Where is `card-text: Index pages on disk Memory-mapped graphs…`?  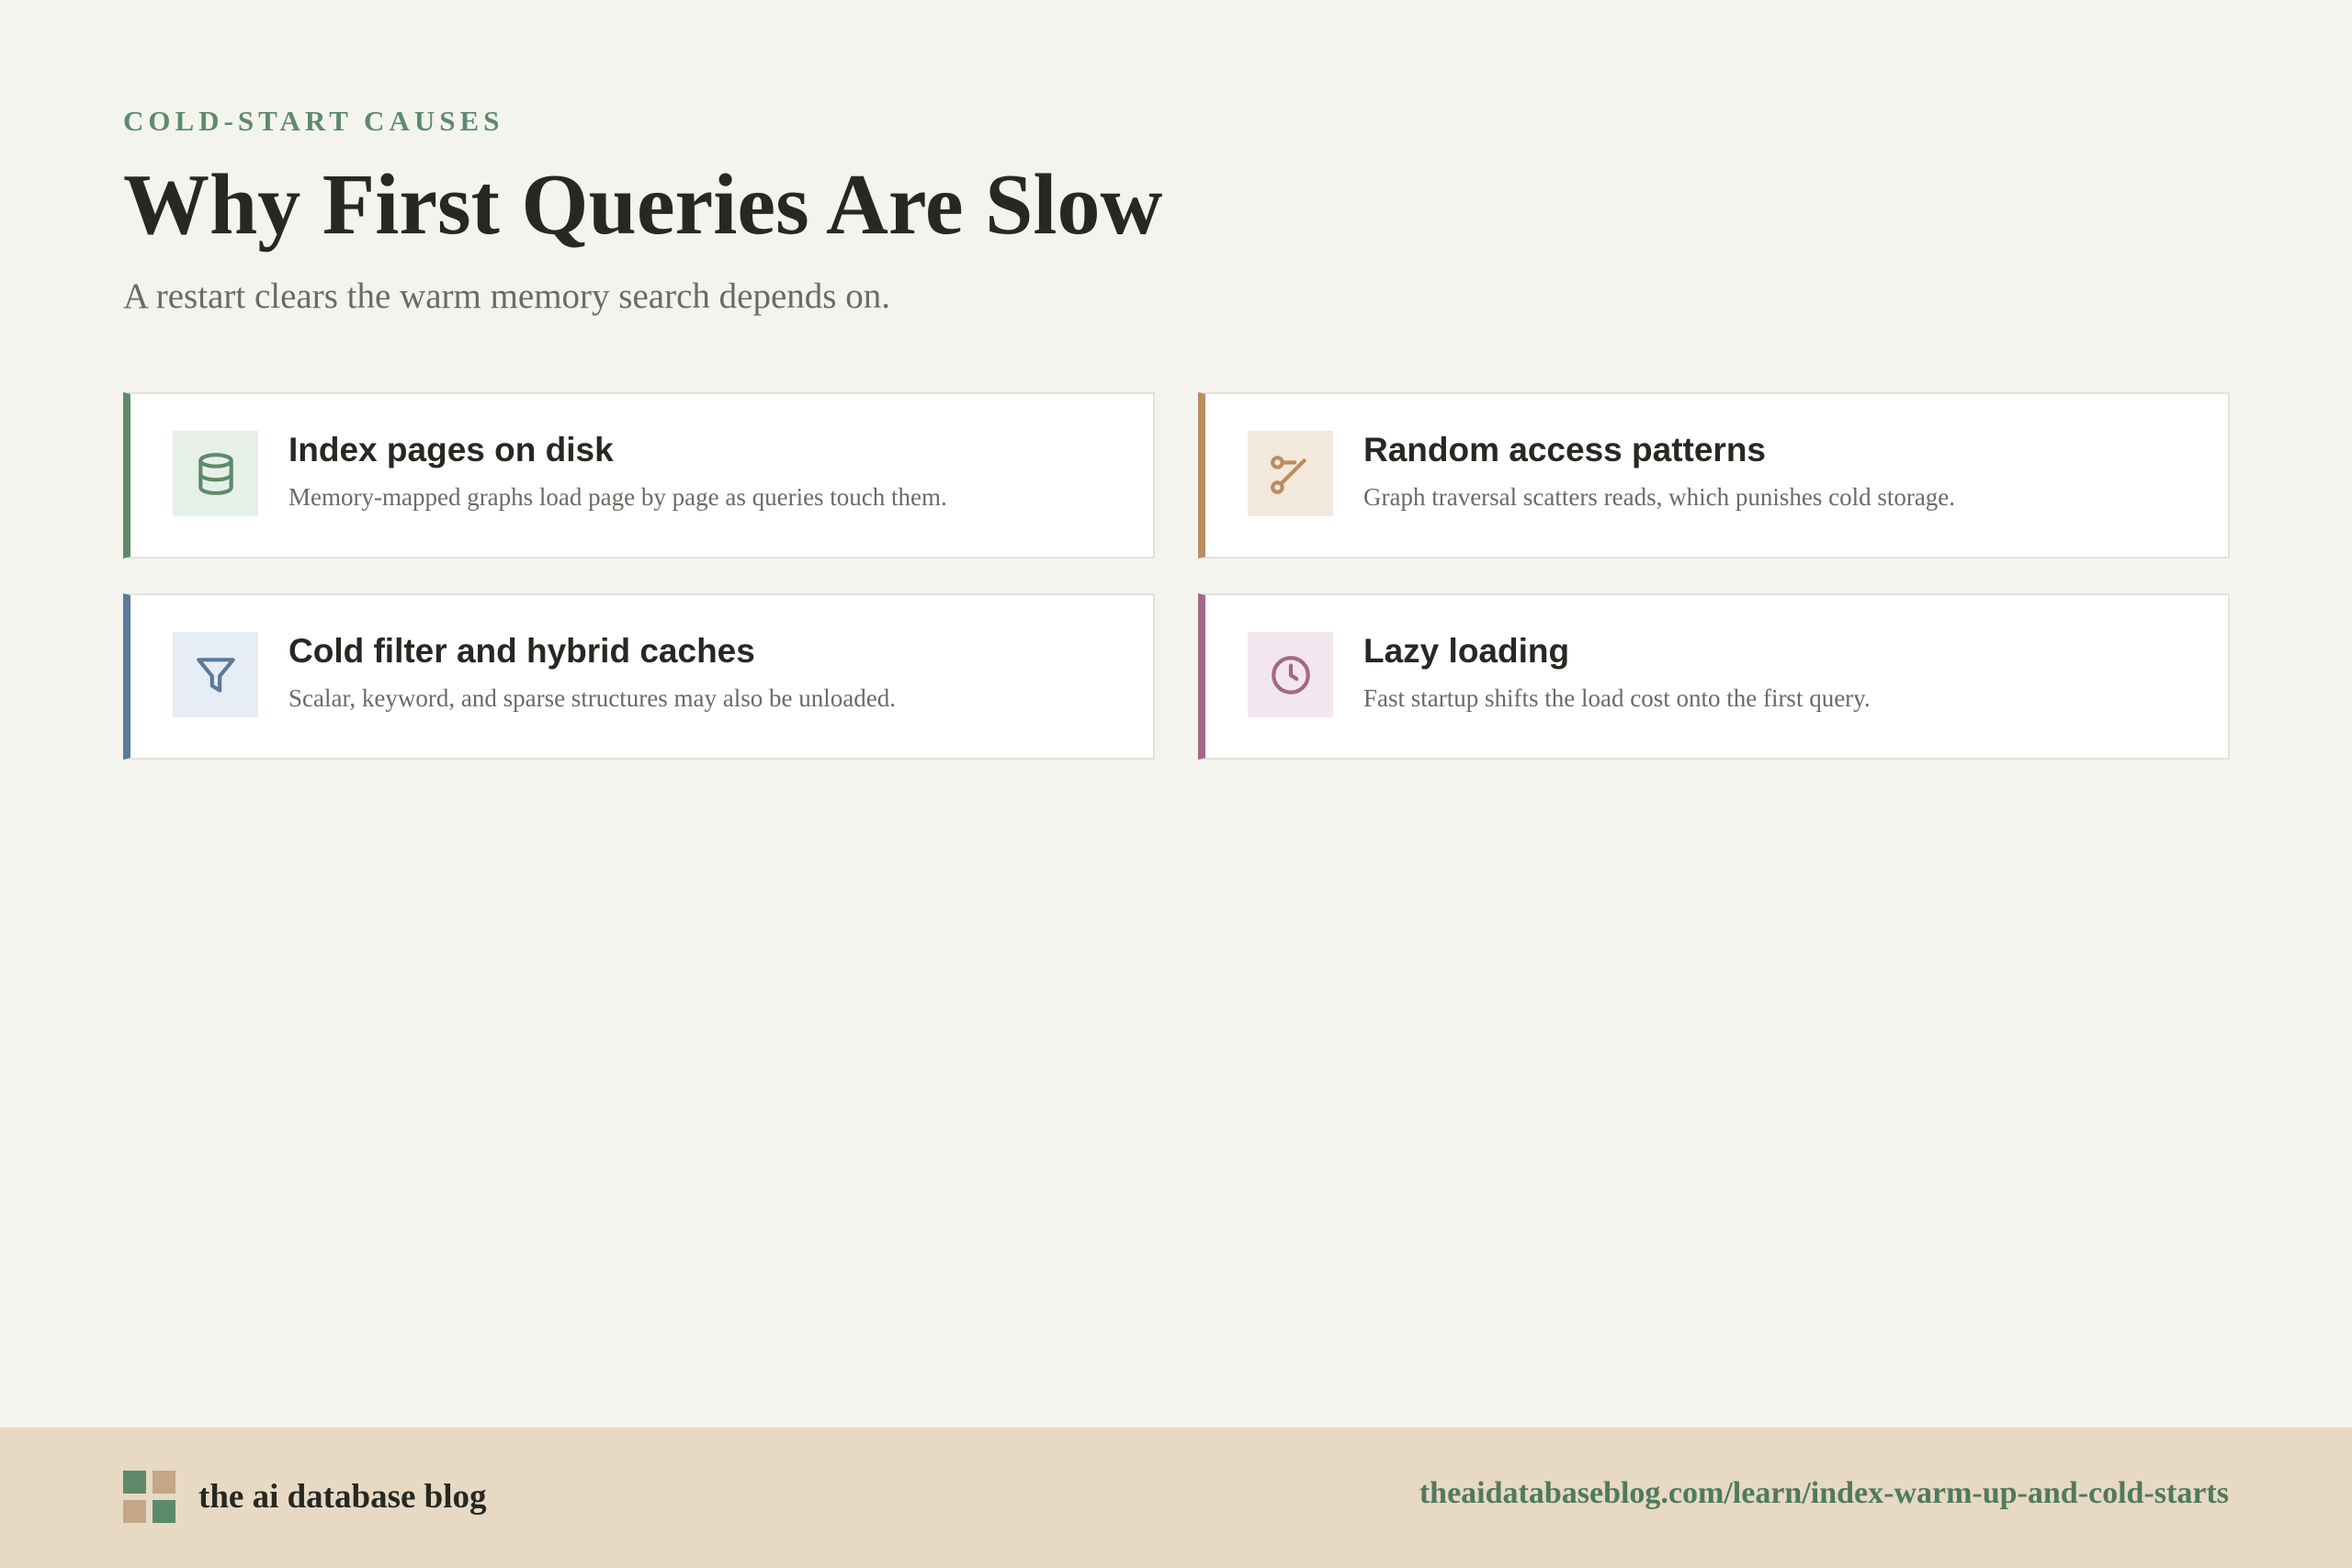 card-text: Index pages on disk Memory-mapped graphs… is located at coordinates (617, 471).